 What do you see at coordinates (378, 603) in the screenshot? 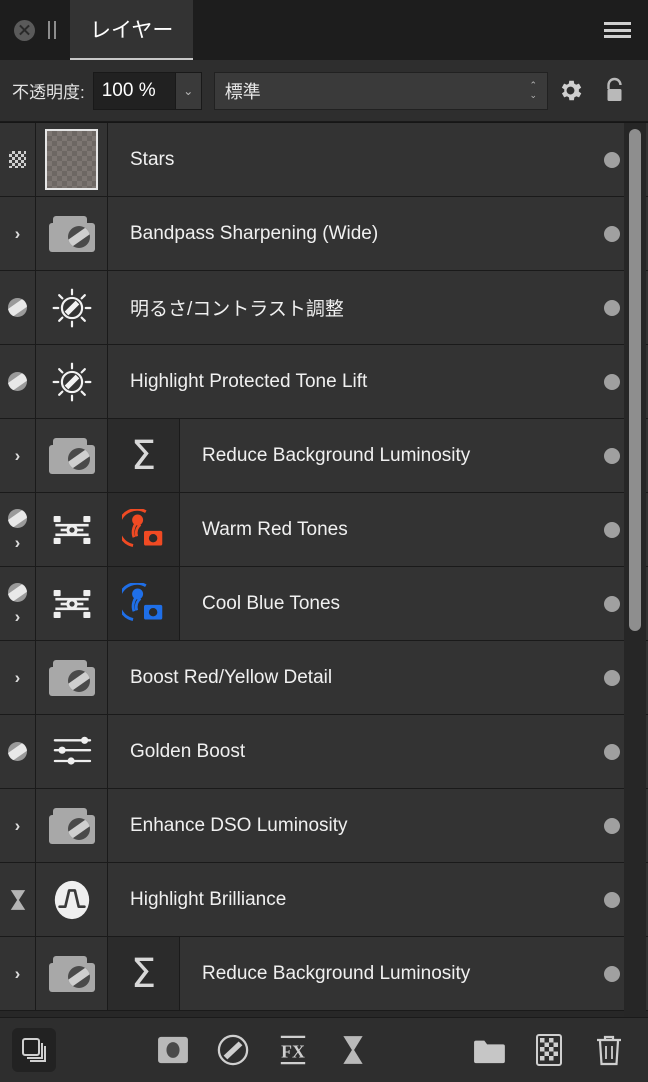
I see `layer-name: Cool Blue Tones` at bounding box center [378, 603].